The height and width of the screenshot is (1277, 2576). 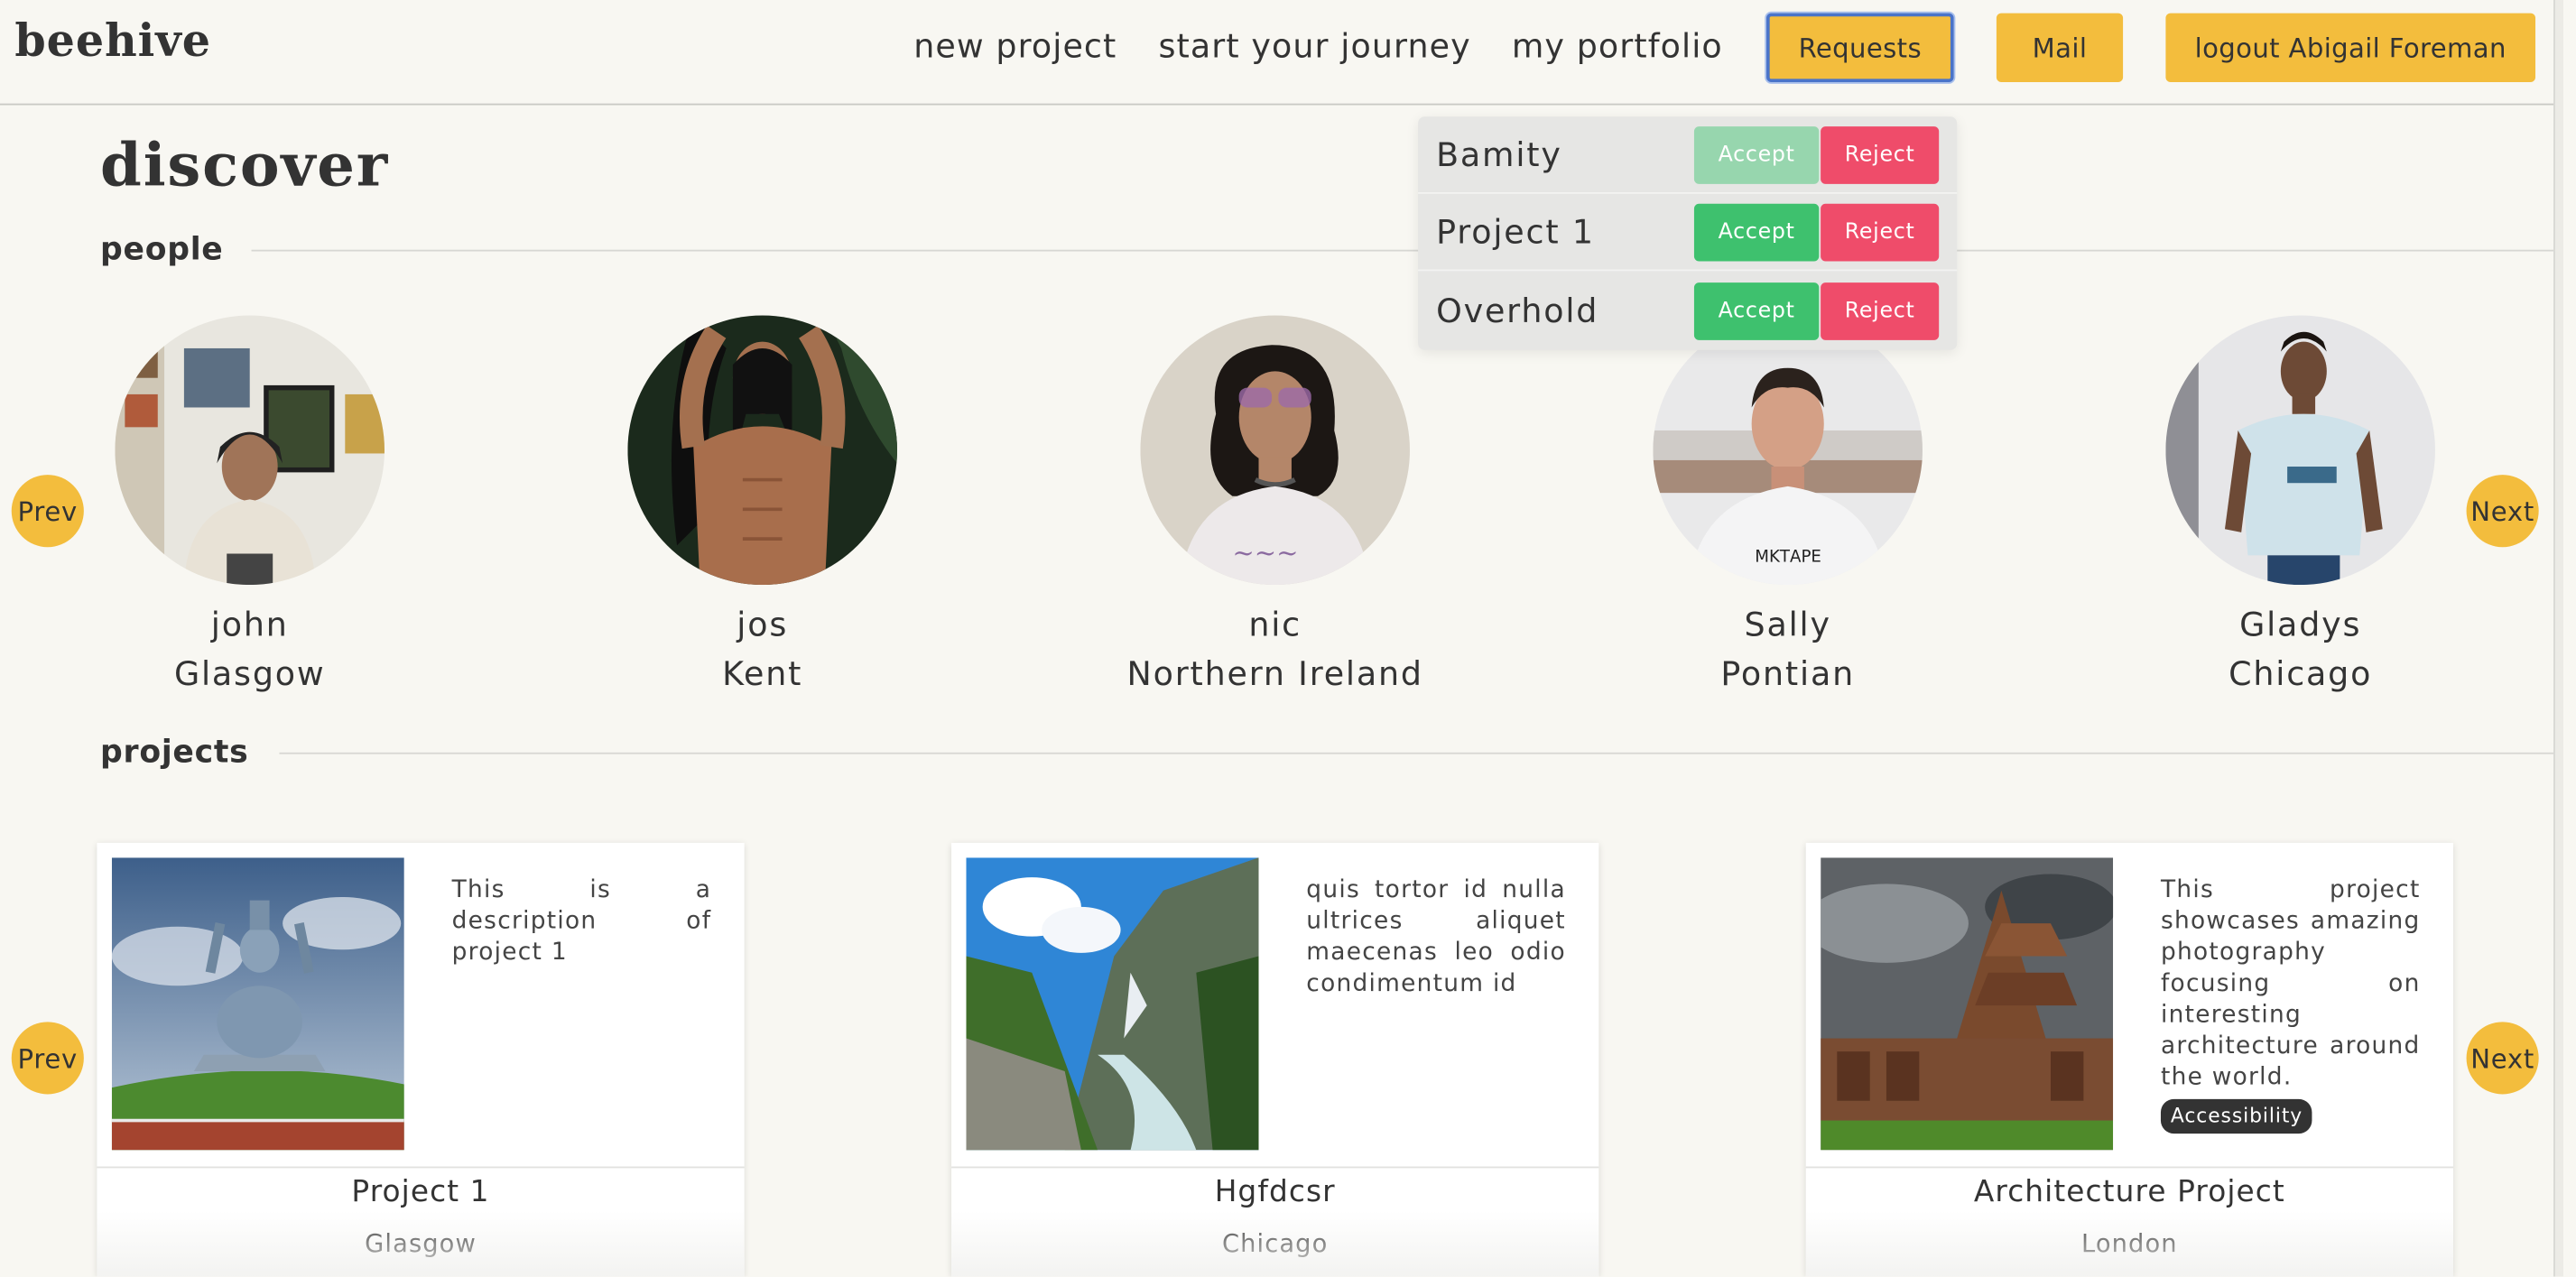 What do you see at coordinates (174, 752) in the screenshot?
I see `projects-heading: projects` at bounding box center [174, 752].